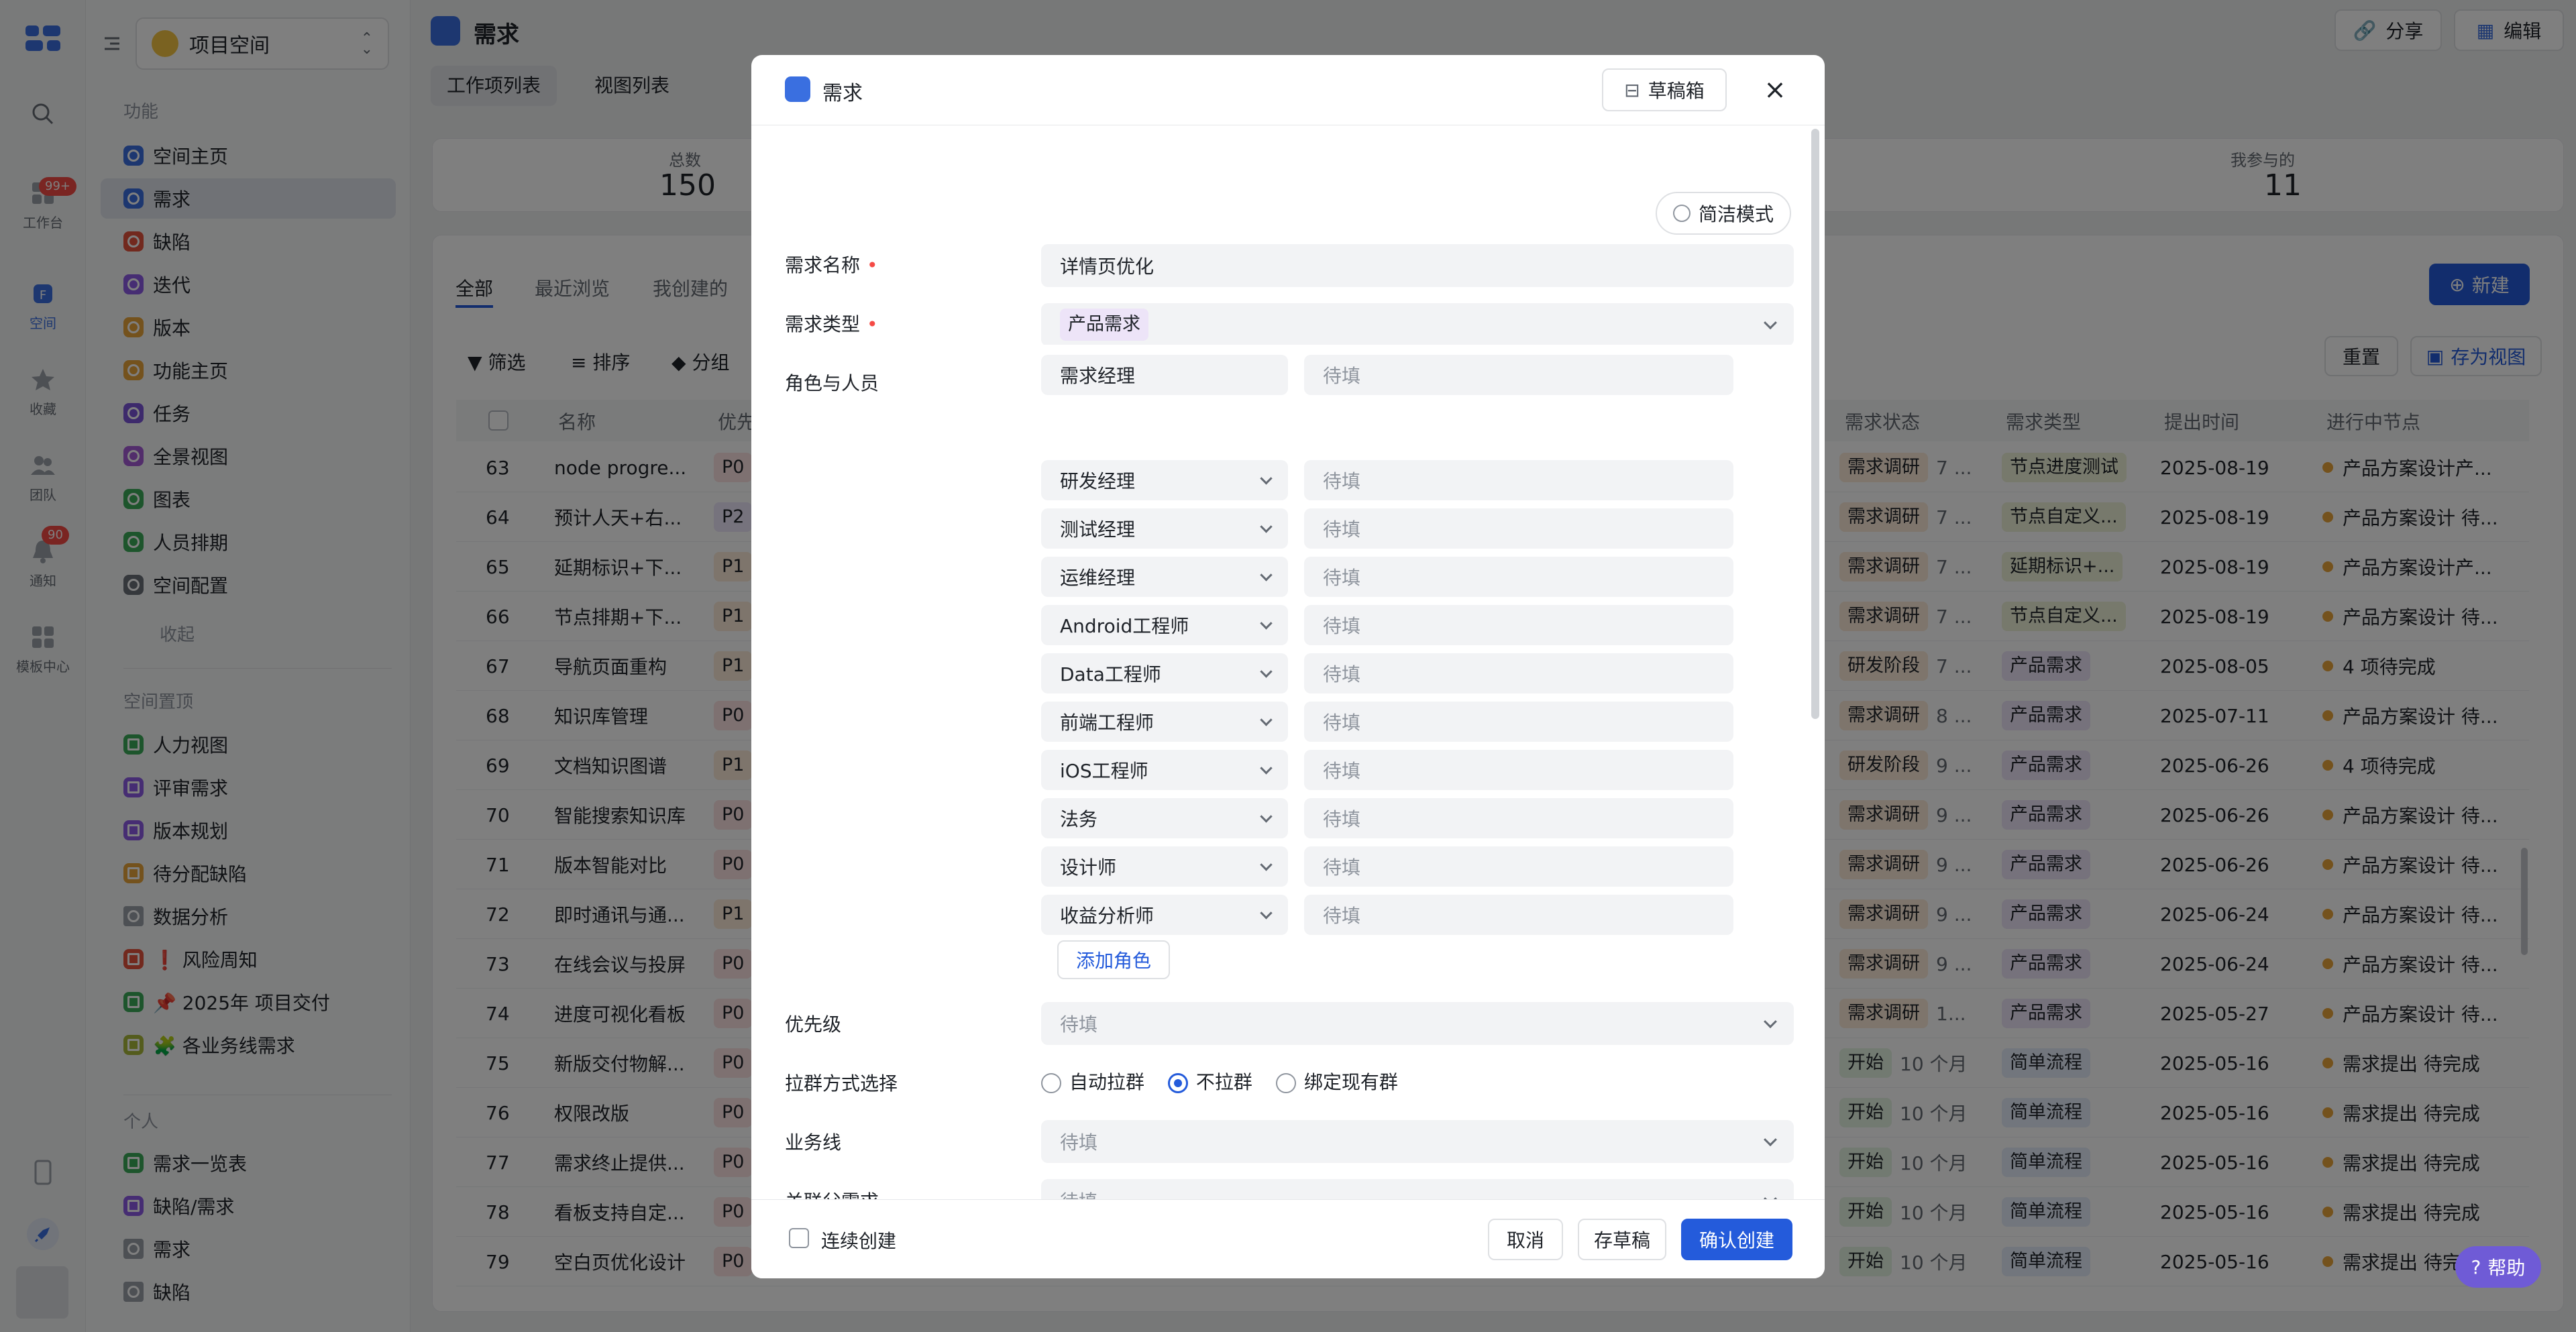 This screenshot has width=2576, height=1332. Describe the element at coordinates (1092, 1082) in the screenshot. I see `radio-auto-group: 自动拉群` at that location.